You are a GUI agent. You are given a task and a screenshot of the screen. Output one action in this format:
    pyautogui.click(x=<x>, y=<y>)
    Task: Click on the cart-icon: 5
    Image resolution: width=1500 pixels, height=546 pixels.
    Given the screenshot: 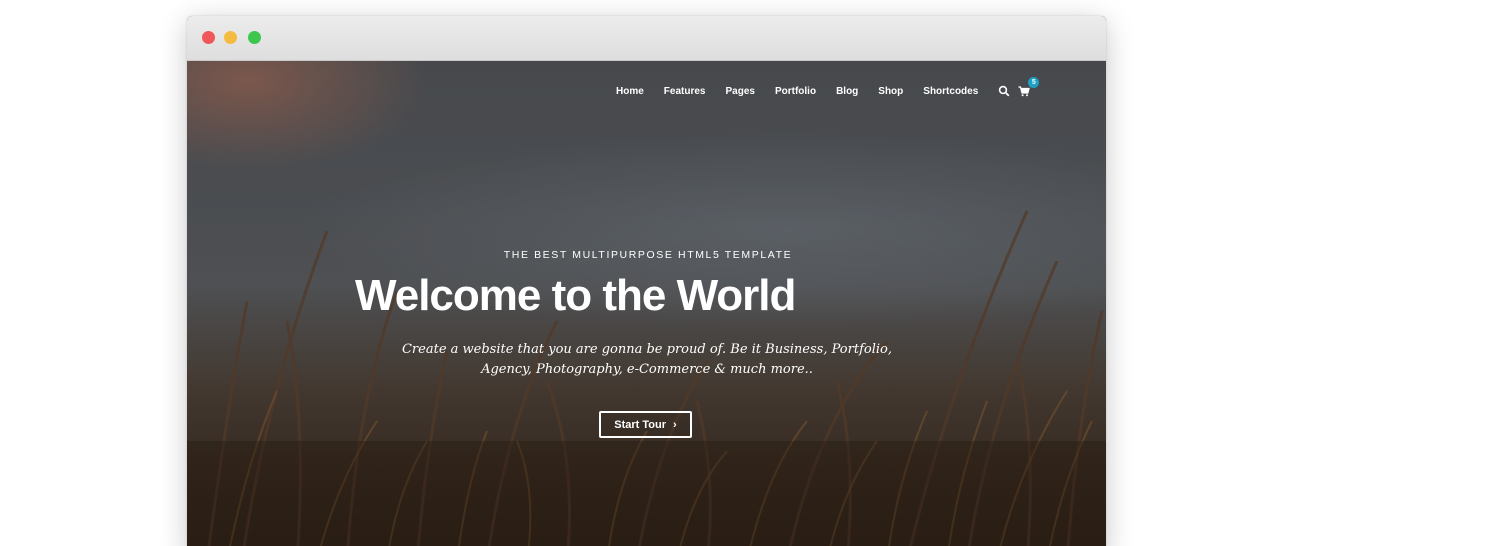 What is the action you would take?
    pyautogui.click(x=1029, y=87)
    